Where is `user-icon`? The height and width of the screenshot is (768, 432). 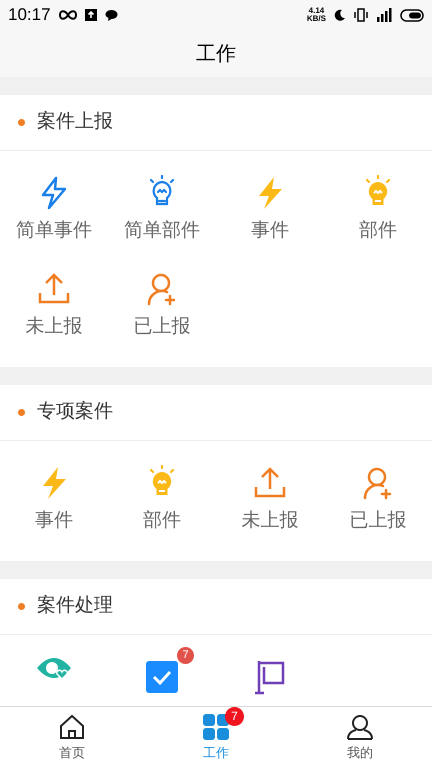 user-icon is located at coordinates (360, 726).